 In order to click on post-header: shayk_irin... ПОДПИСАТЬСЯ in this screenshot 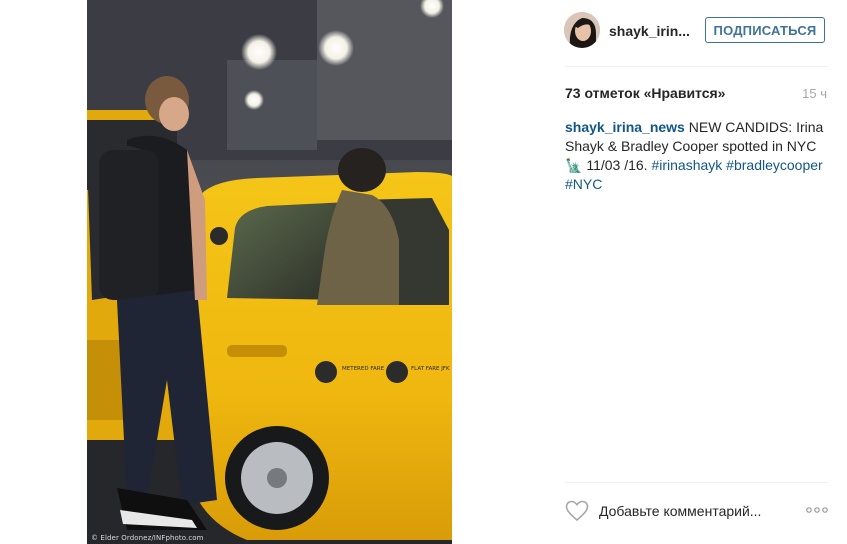, I will do `click(649, 33)`.